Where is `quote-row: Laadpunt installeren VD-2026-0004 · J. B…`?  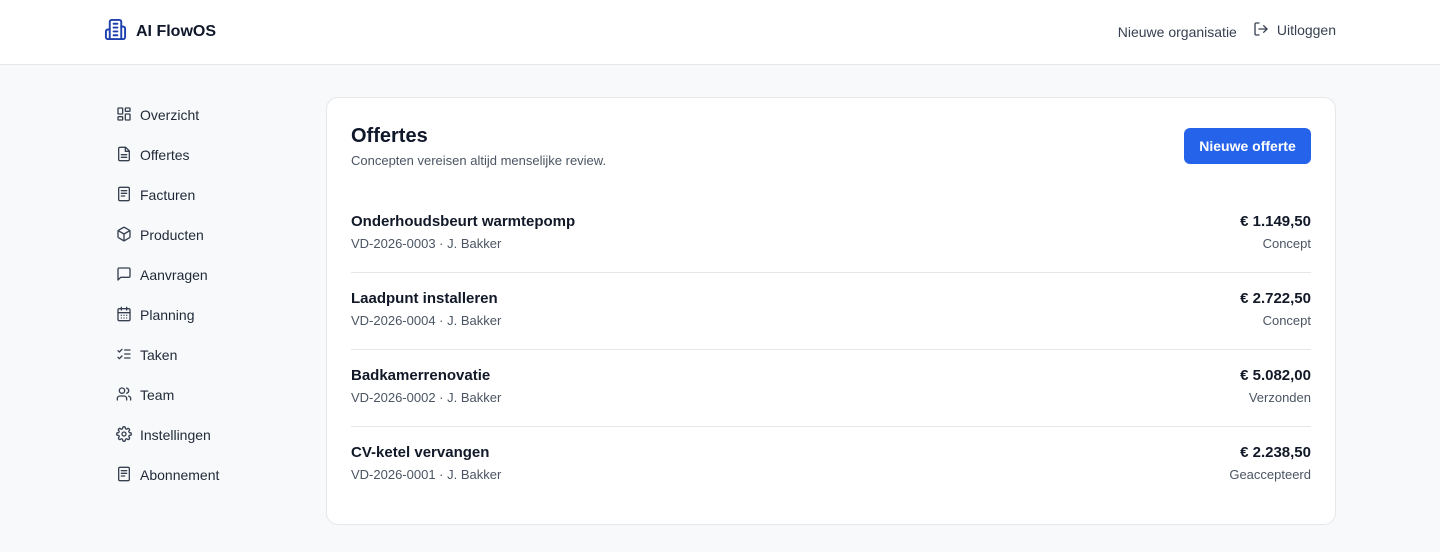 quote-row: Laadpunt installeren VD-2026-0004 · J. B… is located at coordinates (831, 311).